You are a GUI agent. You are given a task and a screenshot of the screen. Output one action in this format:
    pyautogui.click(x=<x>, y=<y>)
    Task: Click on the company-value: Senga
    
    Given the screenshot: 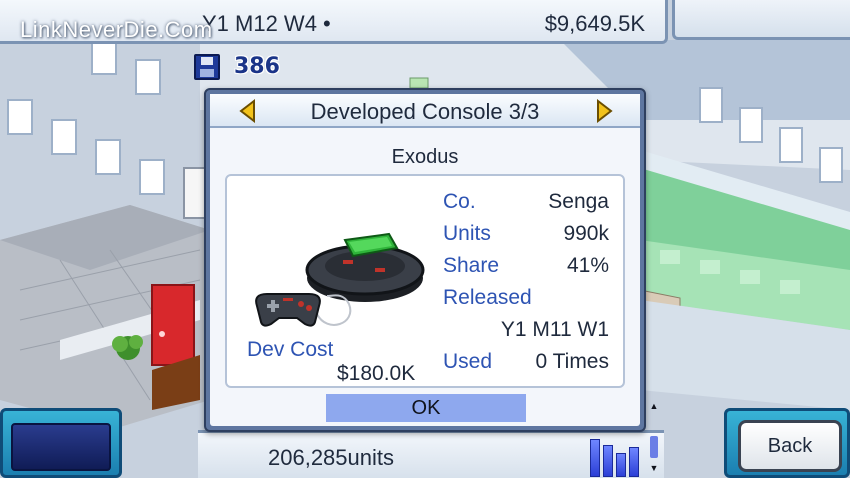 What is the action you would take?
    pyautogui.click(x=578, y=201)
    